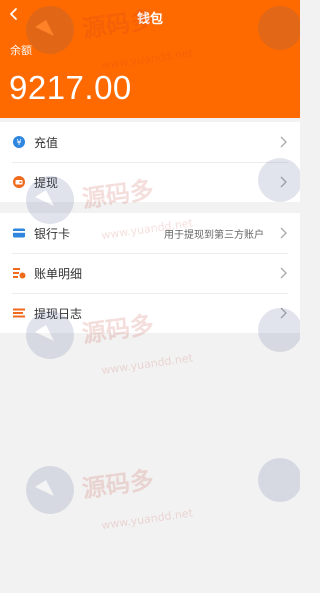 The height and width of the screenshot is (593, 320). Describe the element at coordinates (58, 273) in the screenshot. I see `menu-item-label: 账单明细` at that location.